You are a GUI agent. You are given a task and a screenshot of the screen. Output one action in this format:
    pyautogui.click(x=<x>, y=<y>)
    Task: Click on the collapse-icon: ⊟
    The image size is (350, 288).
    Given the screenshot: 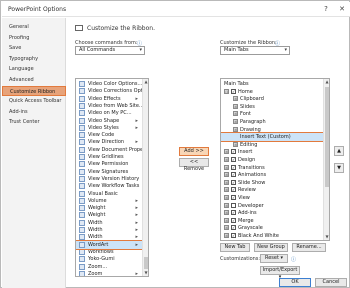 What is the action you would take?
    pyautogui.click(x=226, y=91)
    